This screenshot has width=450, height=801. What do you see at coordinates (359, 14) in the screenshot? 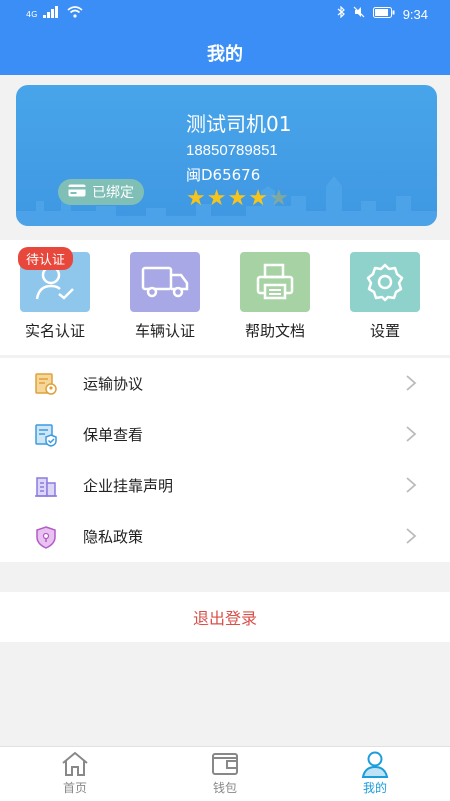
I see `mute-icon` at bounding box center [359, 14].